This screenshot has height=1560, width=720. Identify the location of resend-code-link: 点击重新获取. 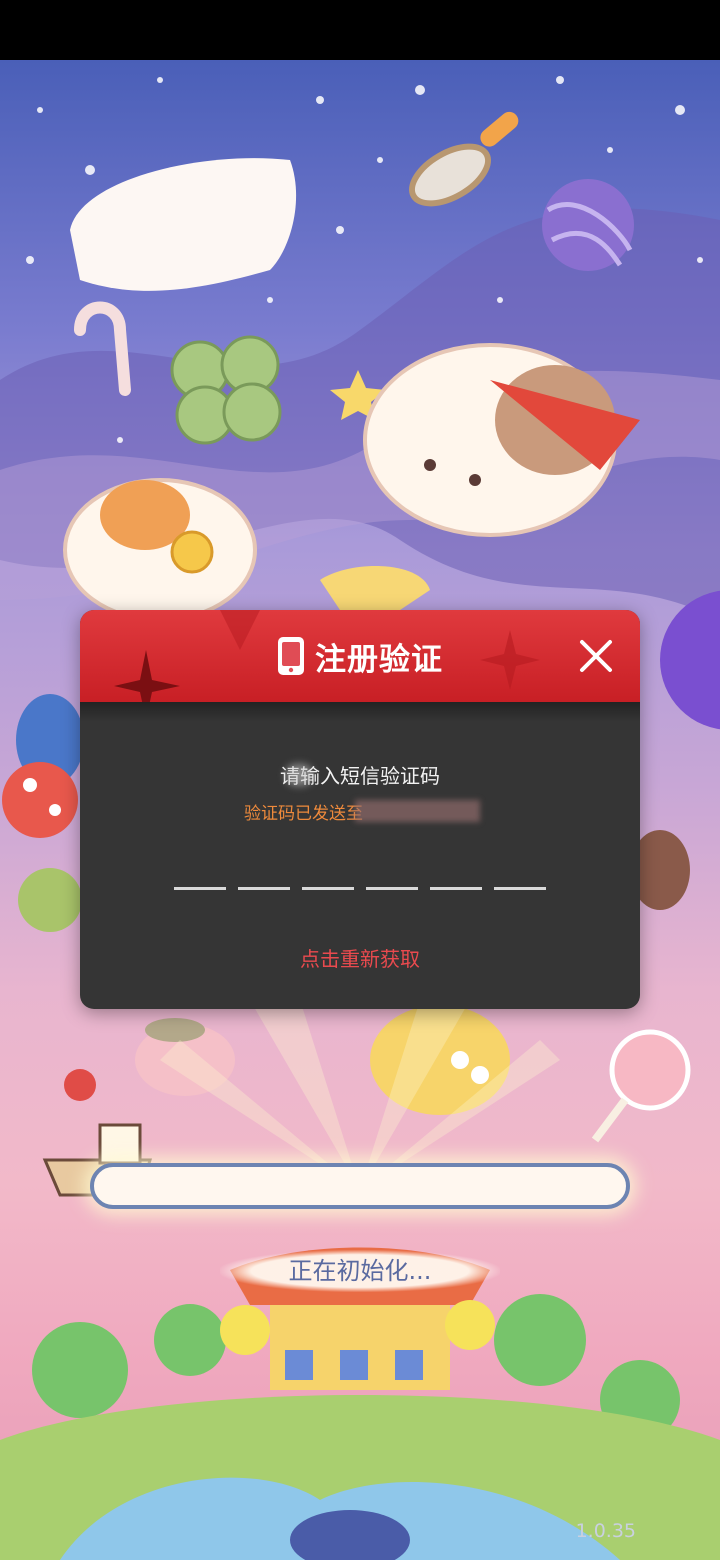
(360, 957).